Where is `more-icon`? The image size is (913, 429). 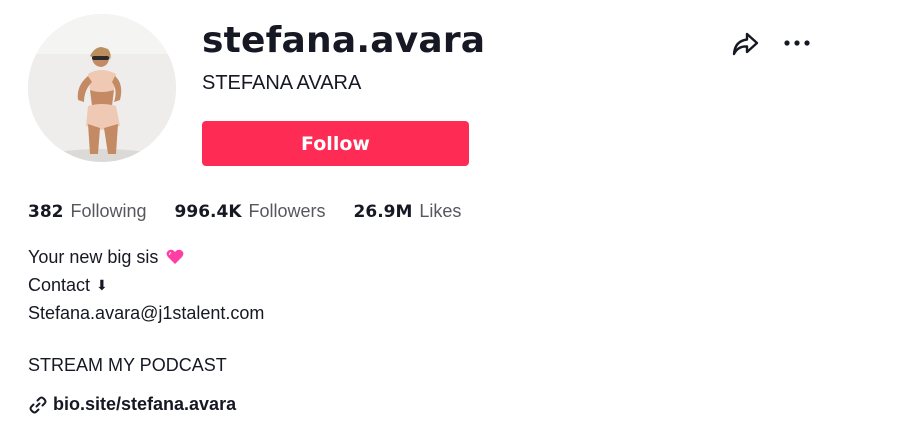 more-icon is located at coordinates (797, 43).